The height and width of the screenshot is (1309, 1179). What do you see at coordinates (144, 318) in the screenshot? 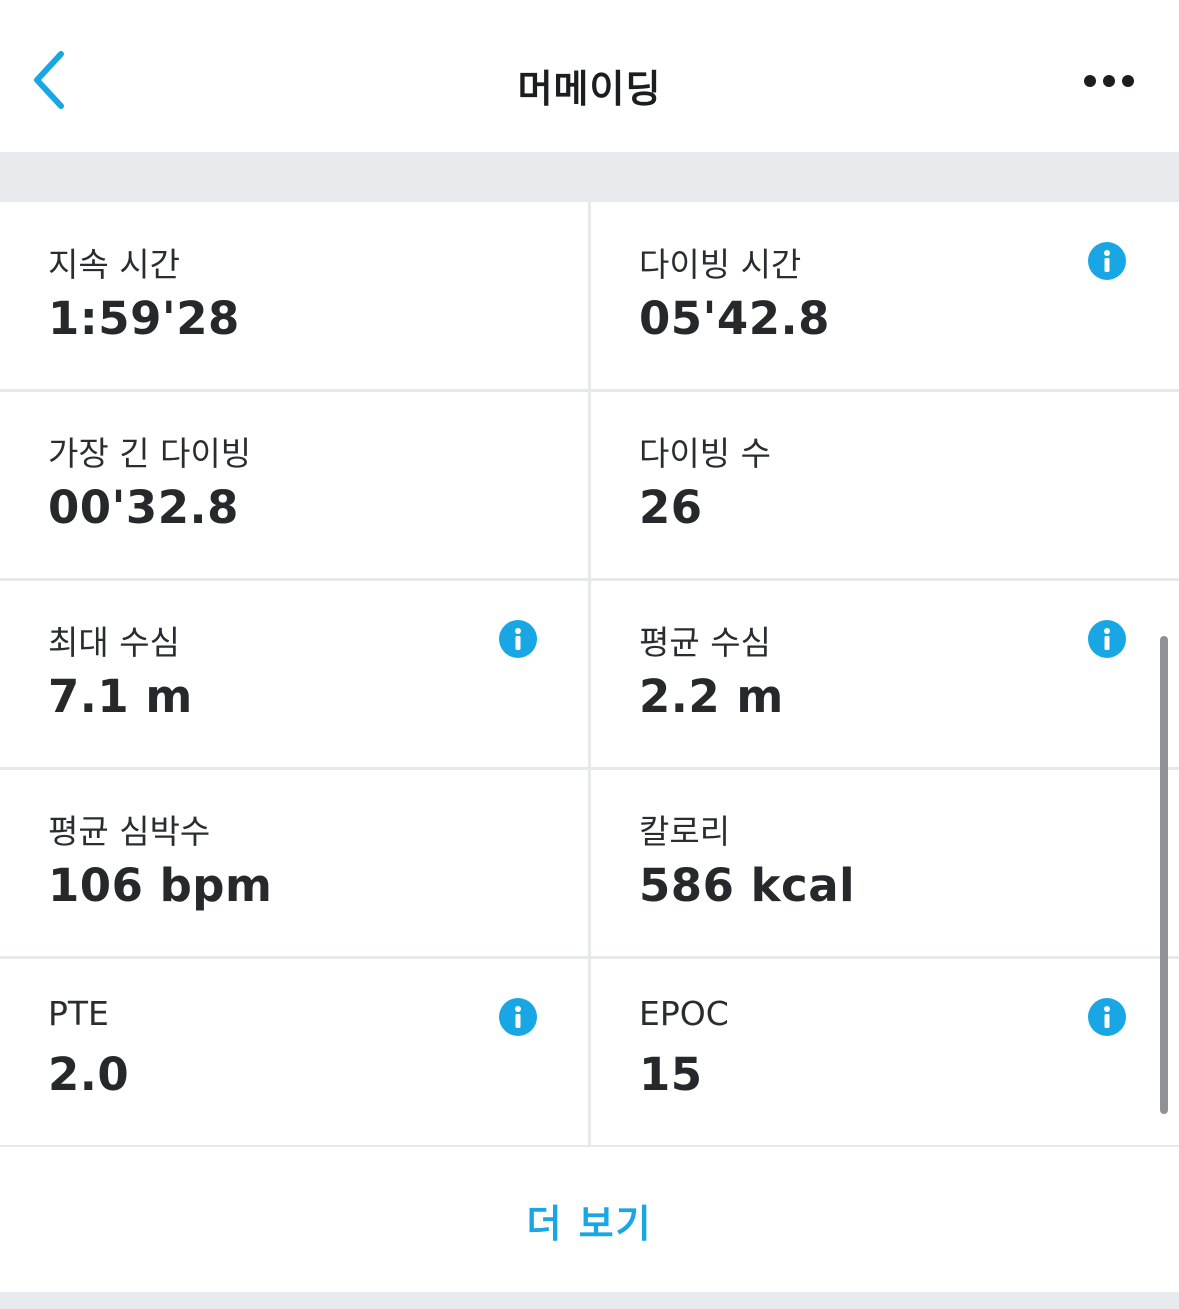
I see `stat-value: 1:59'28` at bounding box center [144, 318].